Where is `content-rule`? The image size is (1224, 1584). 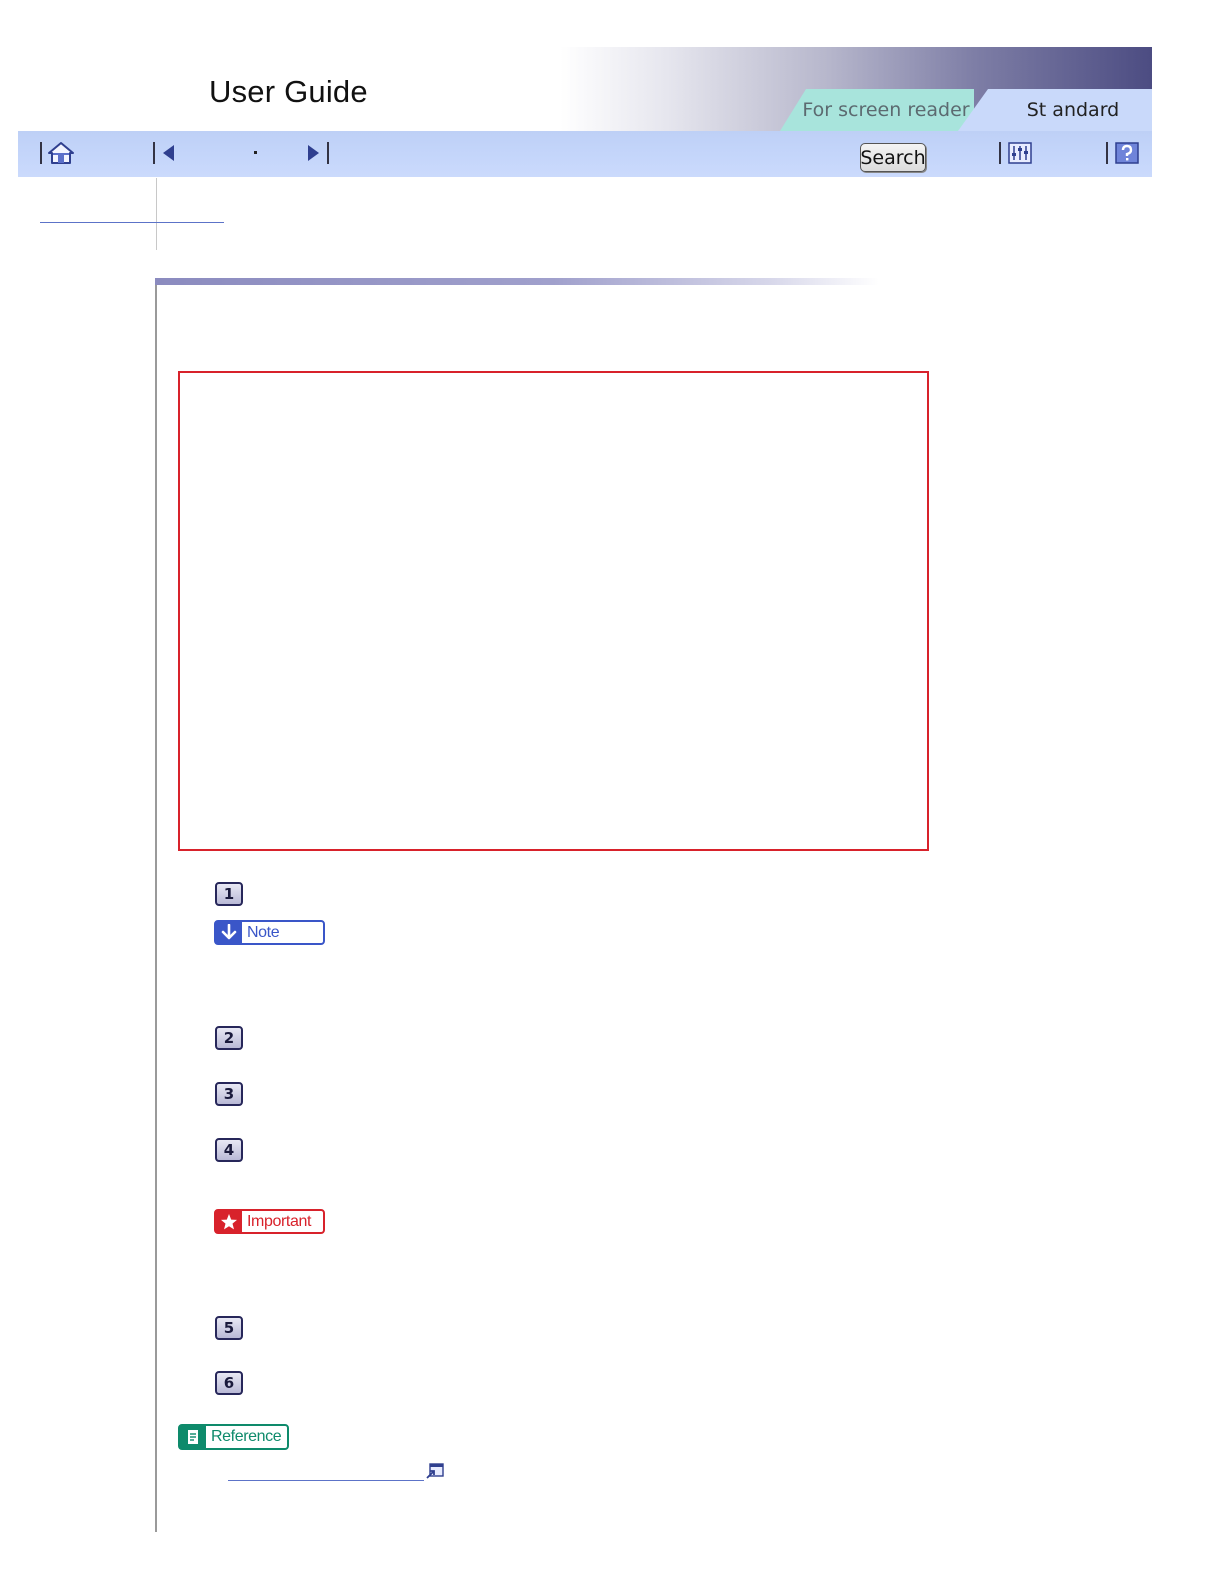 content-rule is located at coordinates (156, 905).